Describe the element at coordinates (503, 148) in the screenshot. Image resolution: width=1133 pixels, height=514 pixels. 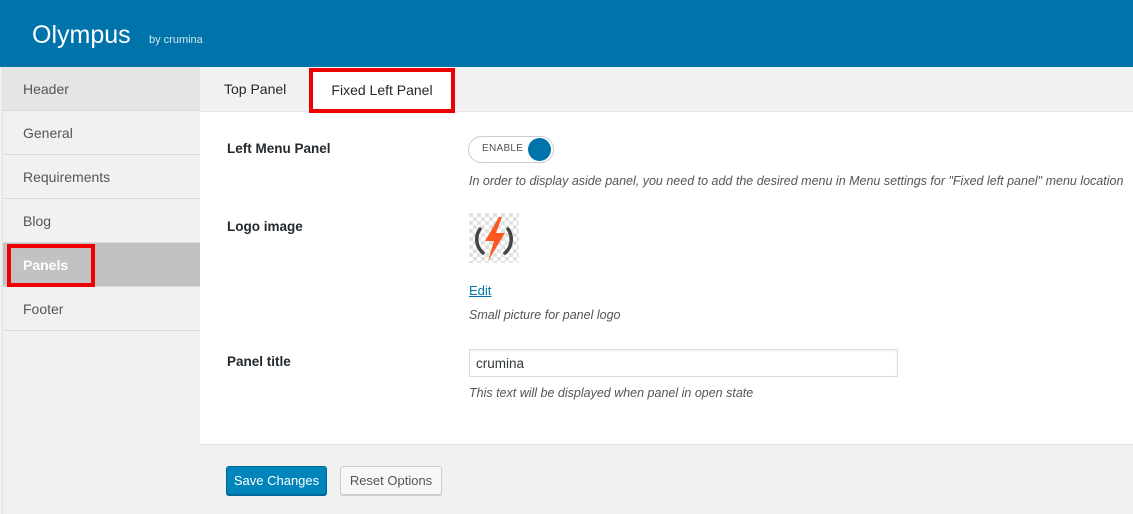
I see `toggle-label: ENABLE` at that location.